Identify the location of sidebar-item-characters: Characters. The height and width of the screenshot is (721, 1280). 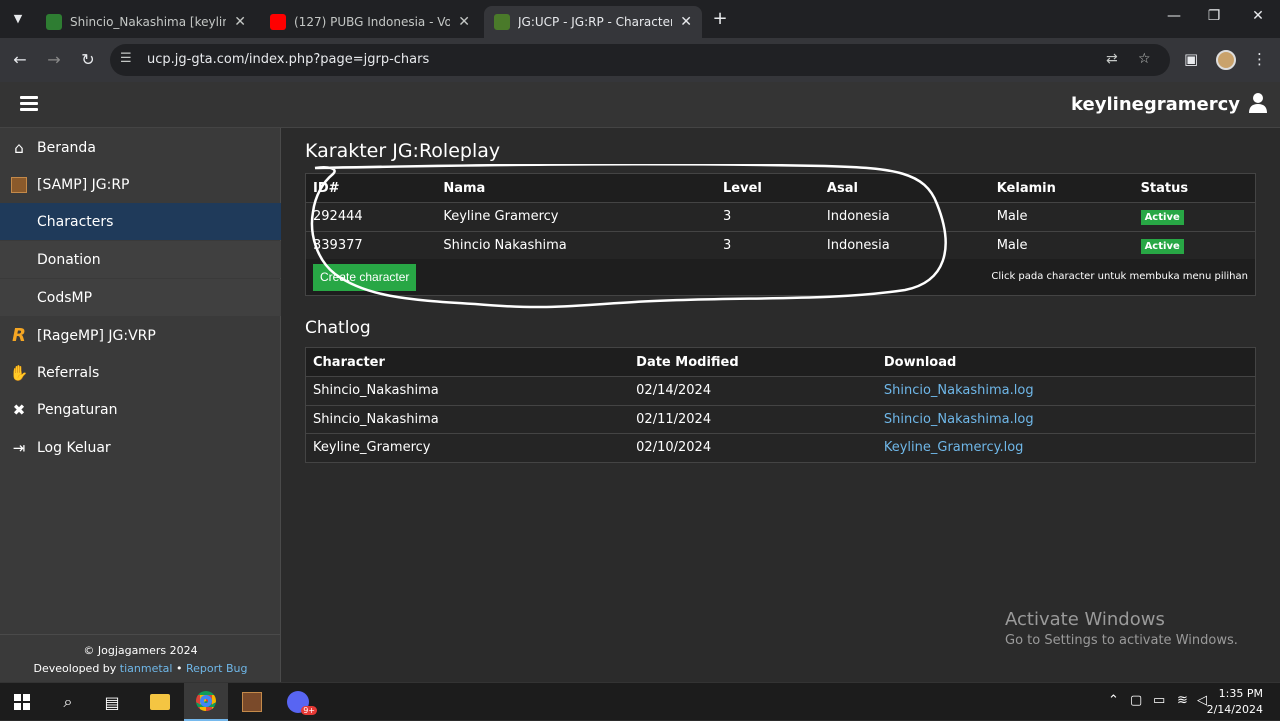
(140, 221).